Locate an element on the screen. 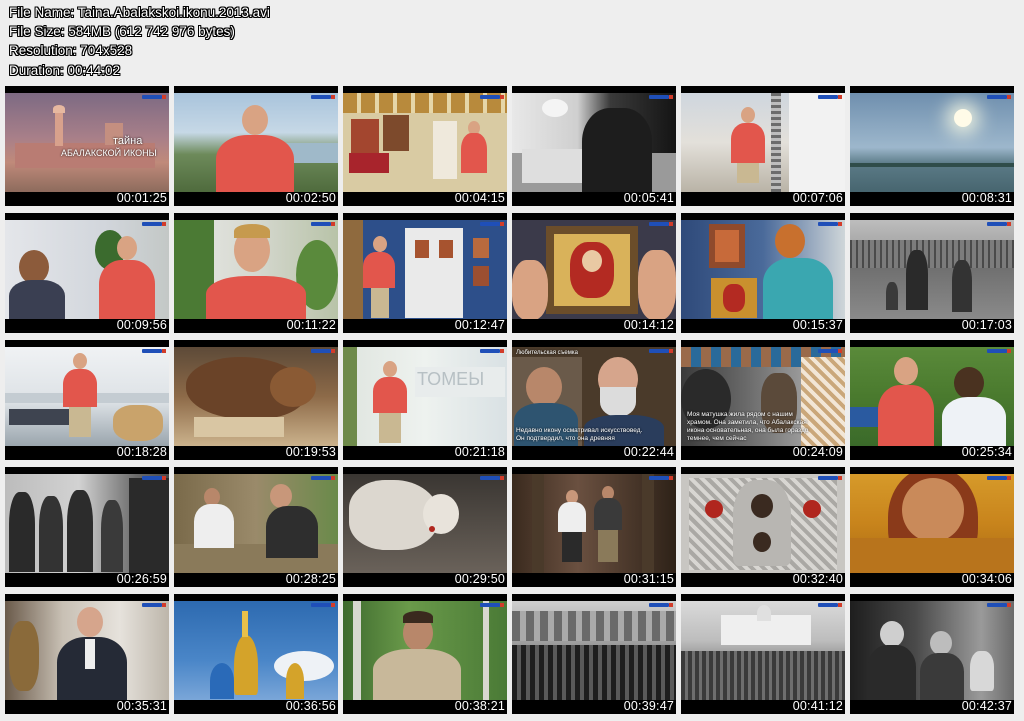 Image resolution: width=1024 pixels, height=721 pixels. thumbnail-timestamp: 00:38:21 is located at coordinates (479, 706).